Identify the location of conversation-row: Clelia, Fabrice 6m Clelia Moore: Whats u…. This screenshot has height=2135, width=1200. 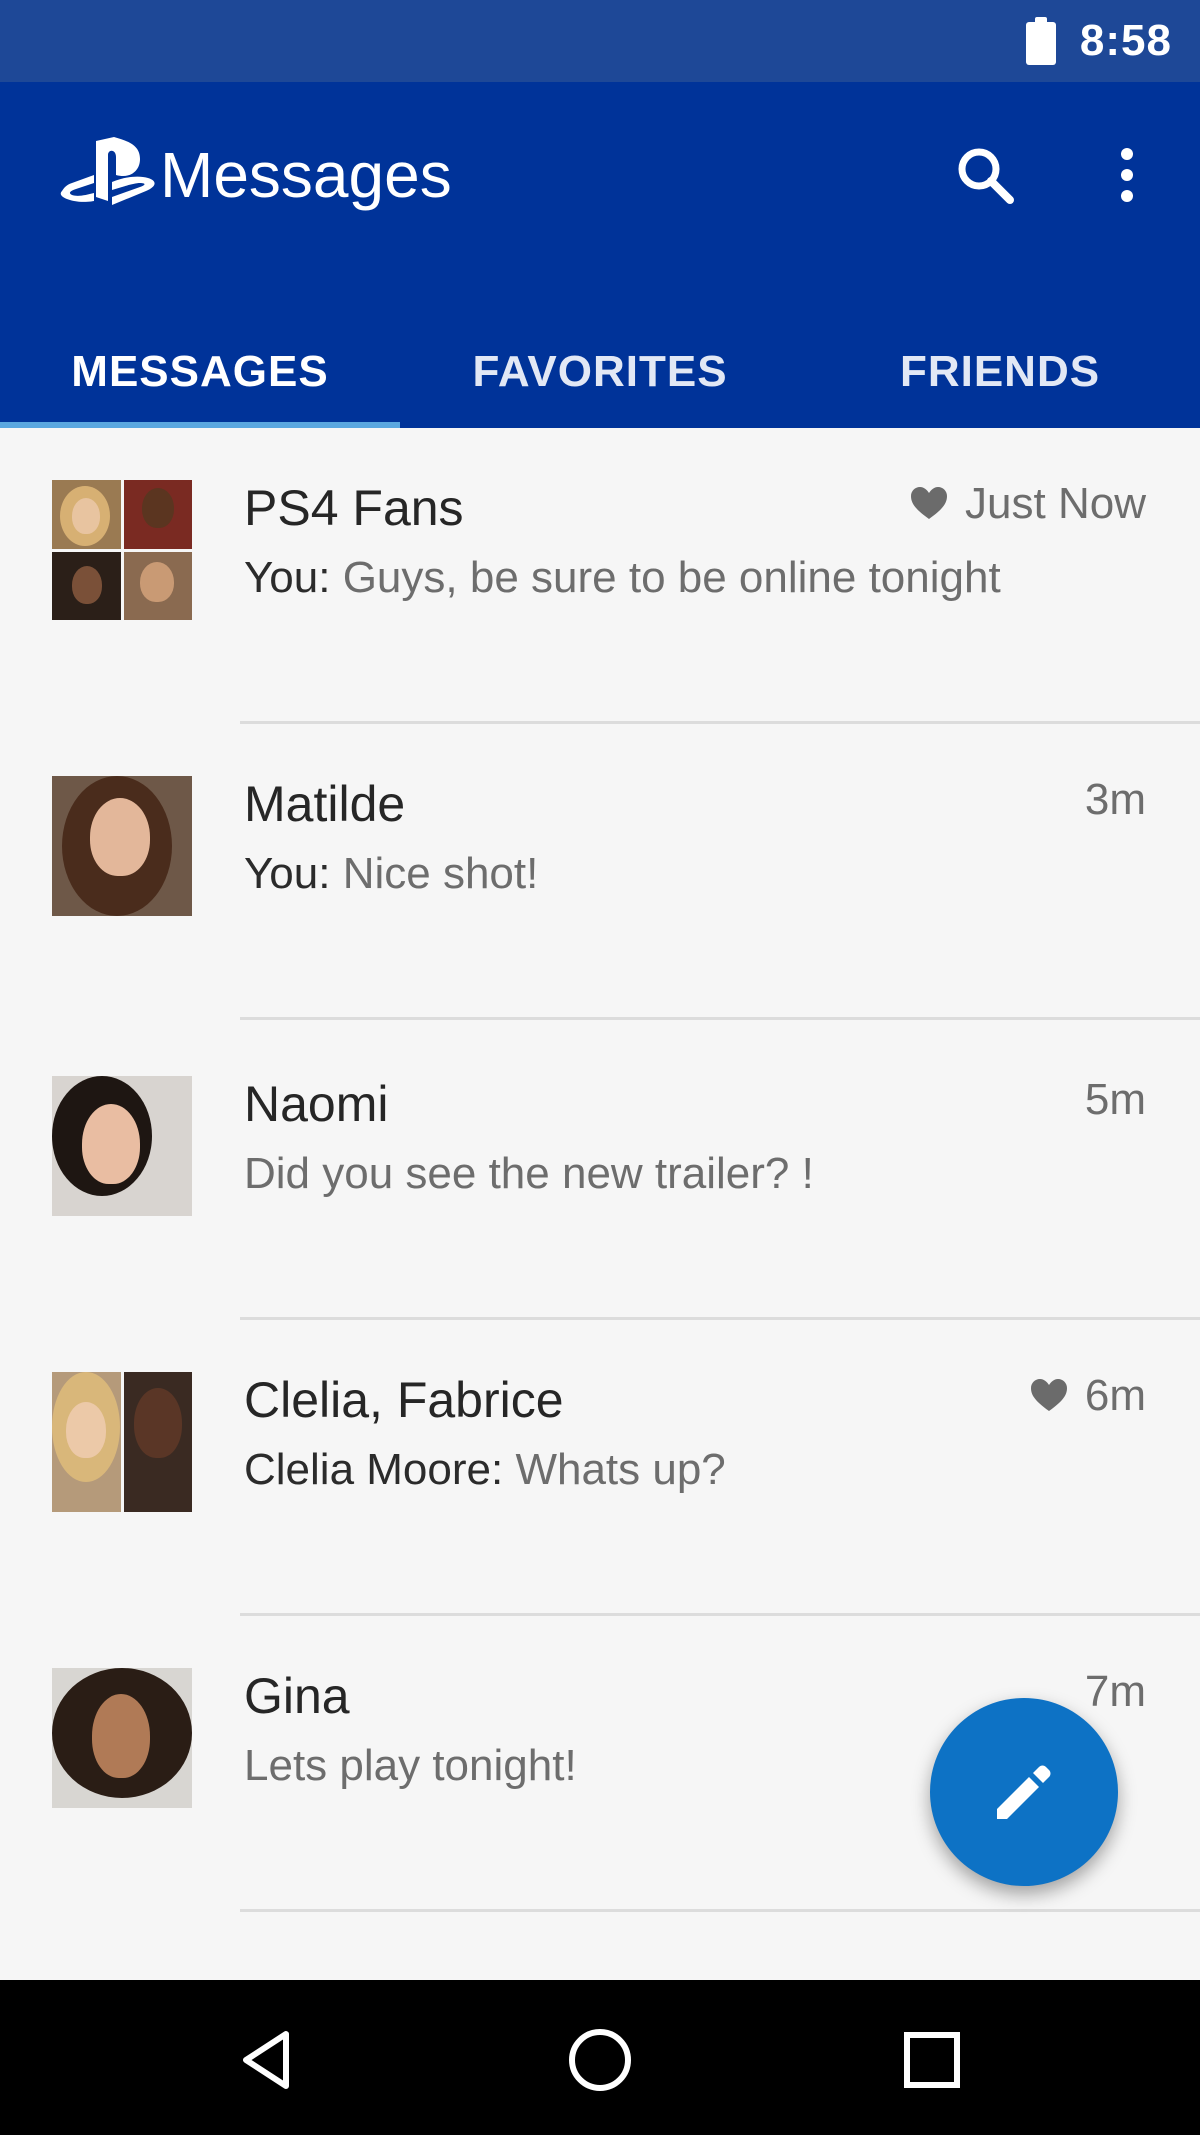
(600, 1468).